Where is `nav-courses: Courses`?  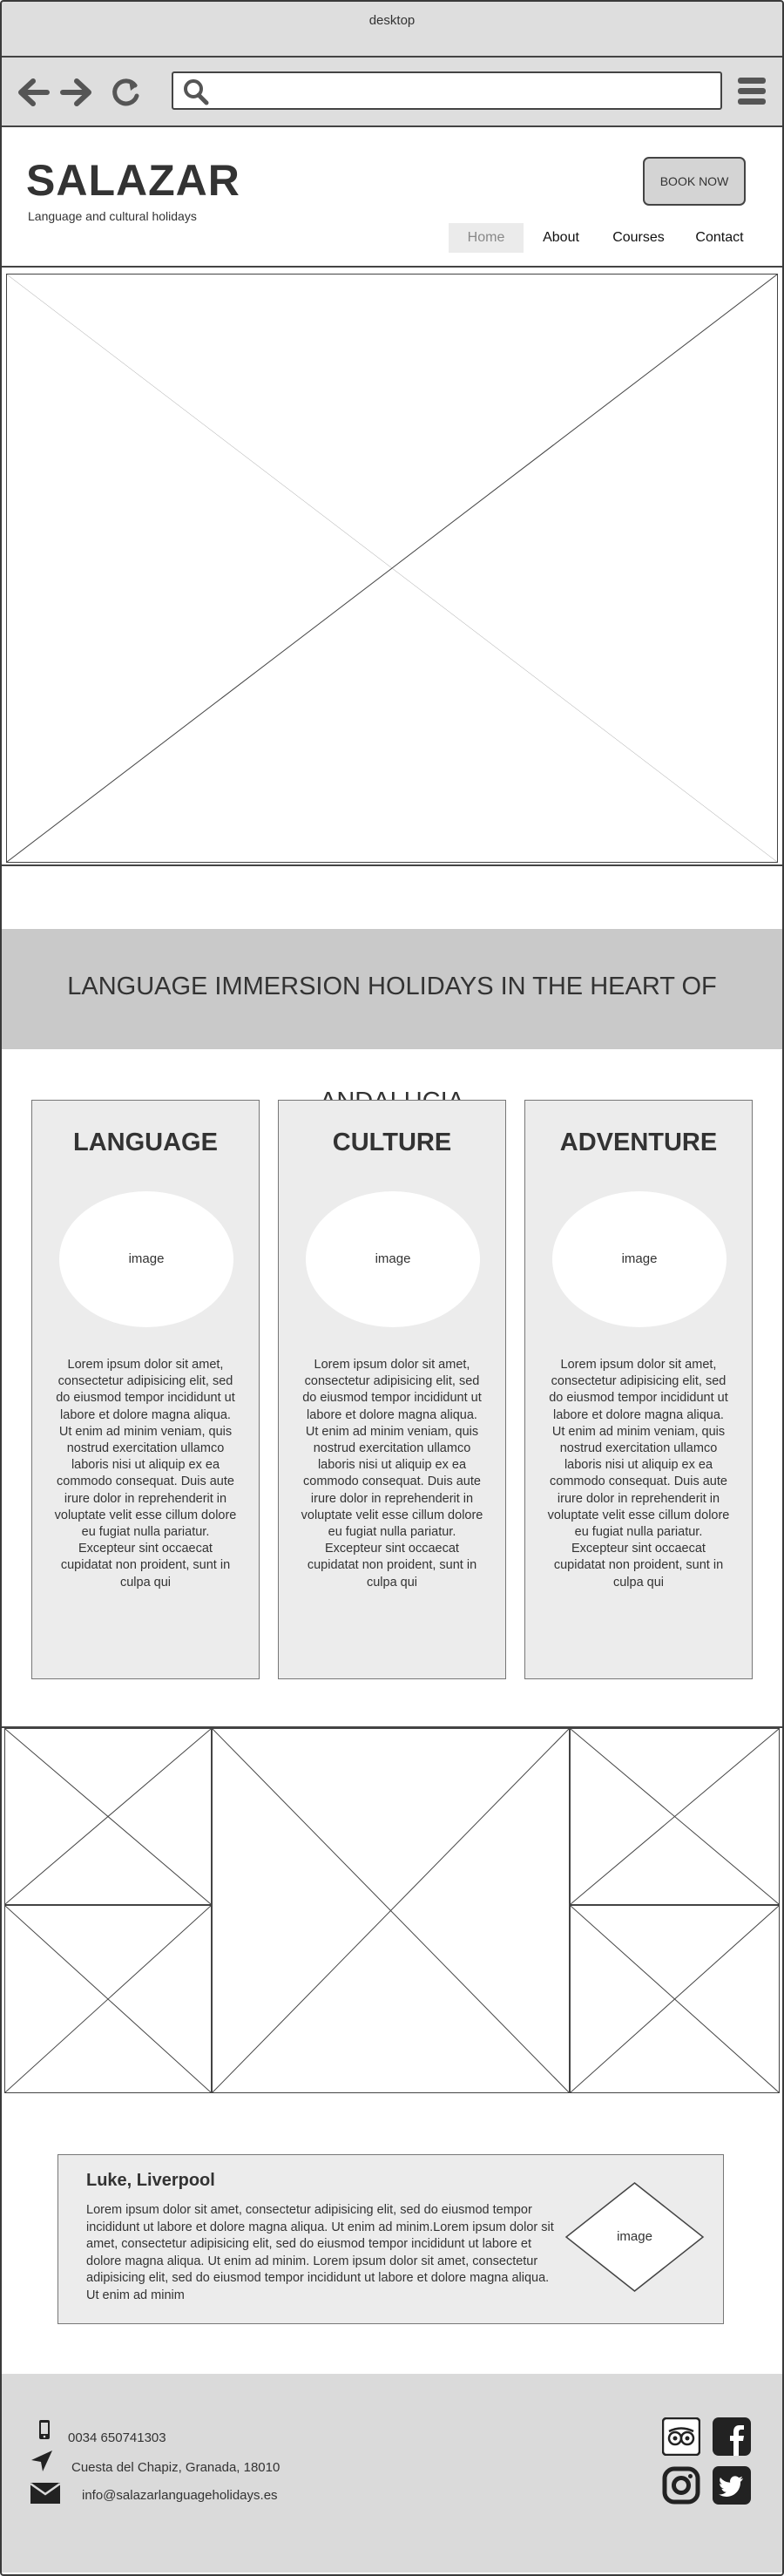
nav-courses: Courses is located at coordinates (638, 238).